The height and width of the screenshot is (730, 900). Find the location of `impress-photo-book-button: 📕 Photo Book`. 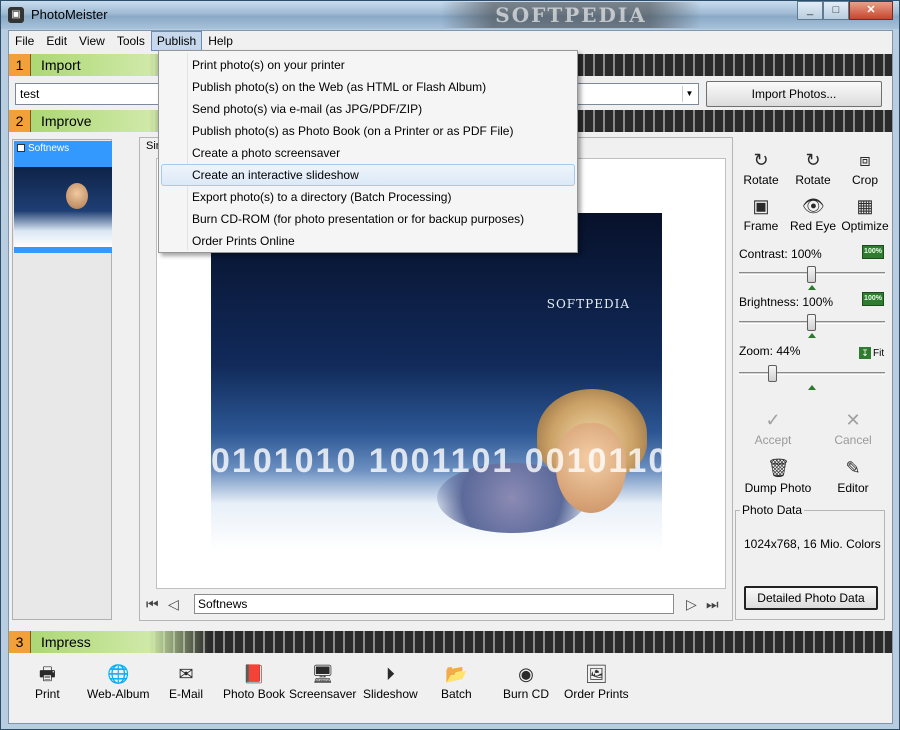

impress-photo-book-button: 📕 Photo Book is located at coordinates (254, 682).